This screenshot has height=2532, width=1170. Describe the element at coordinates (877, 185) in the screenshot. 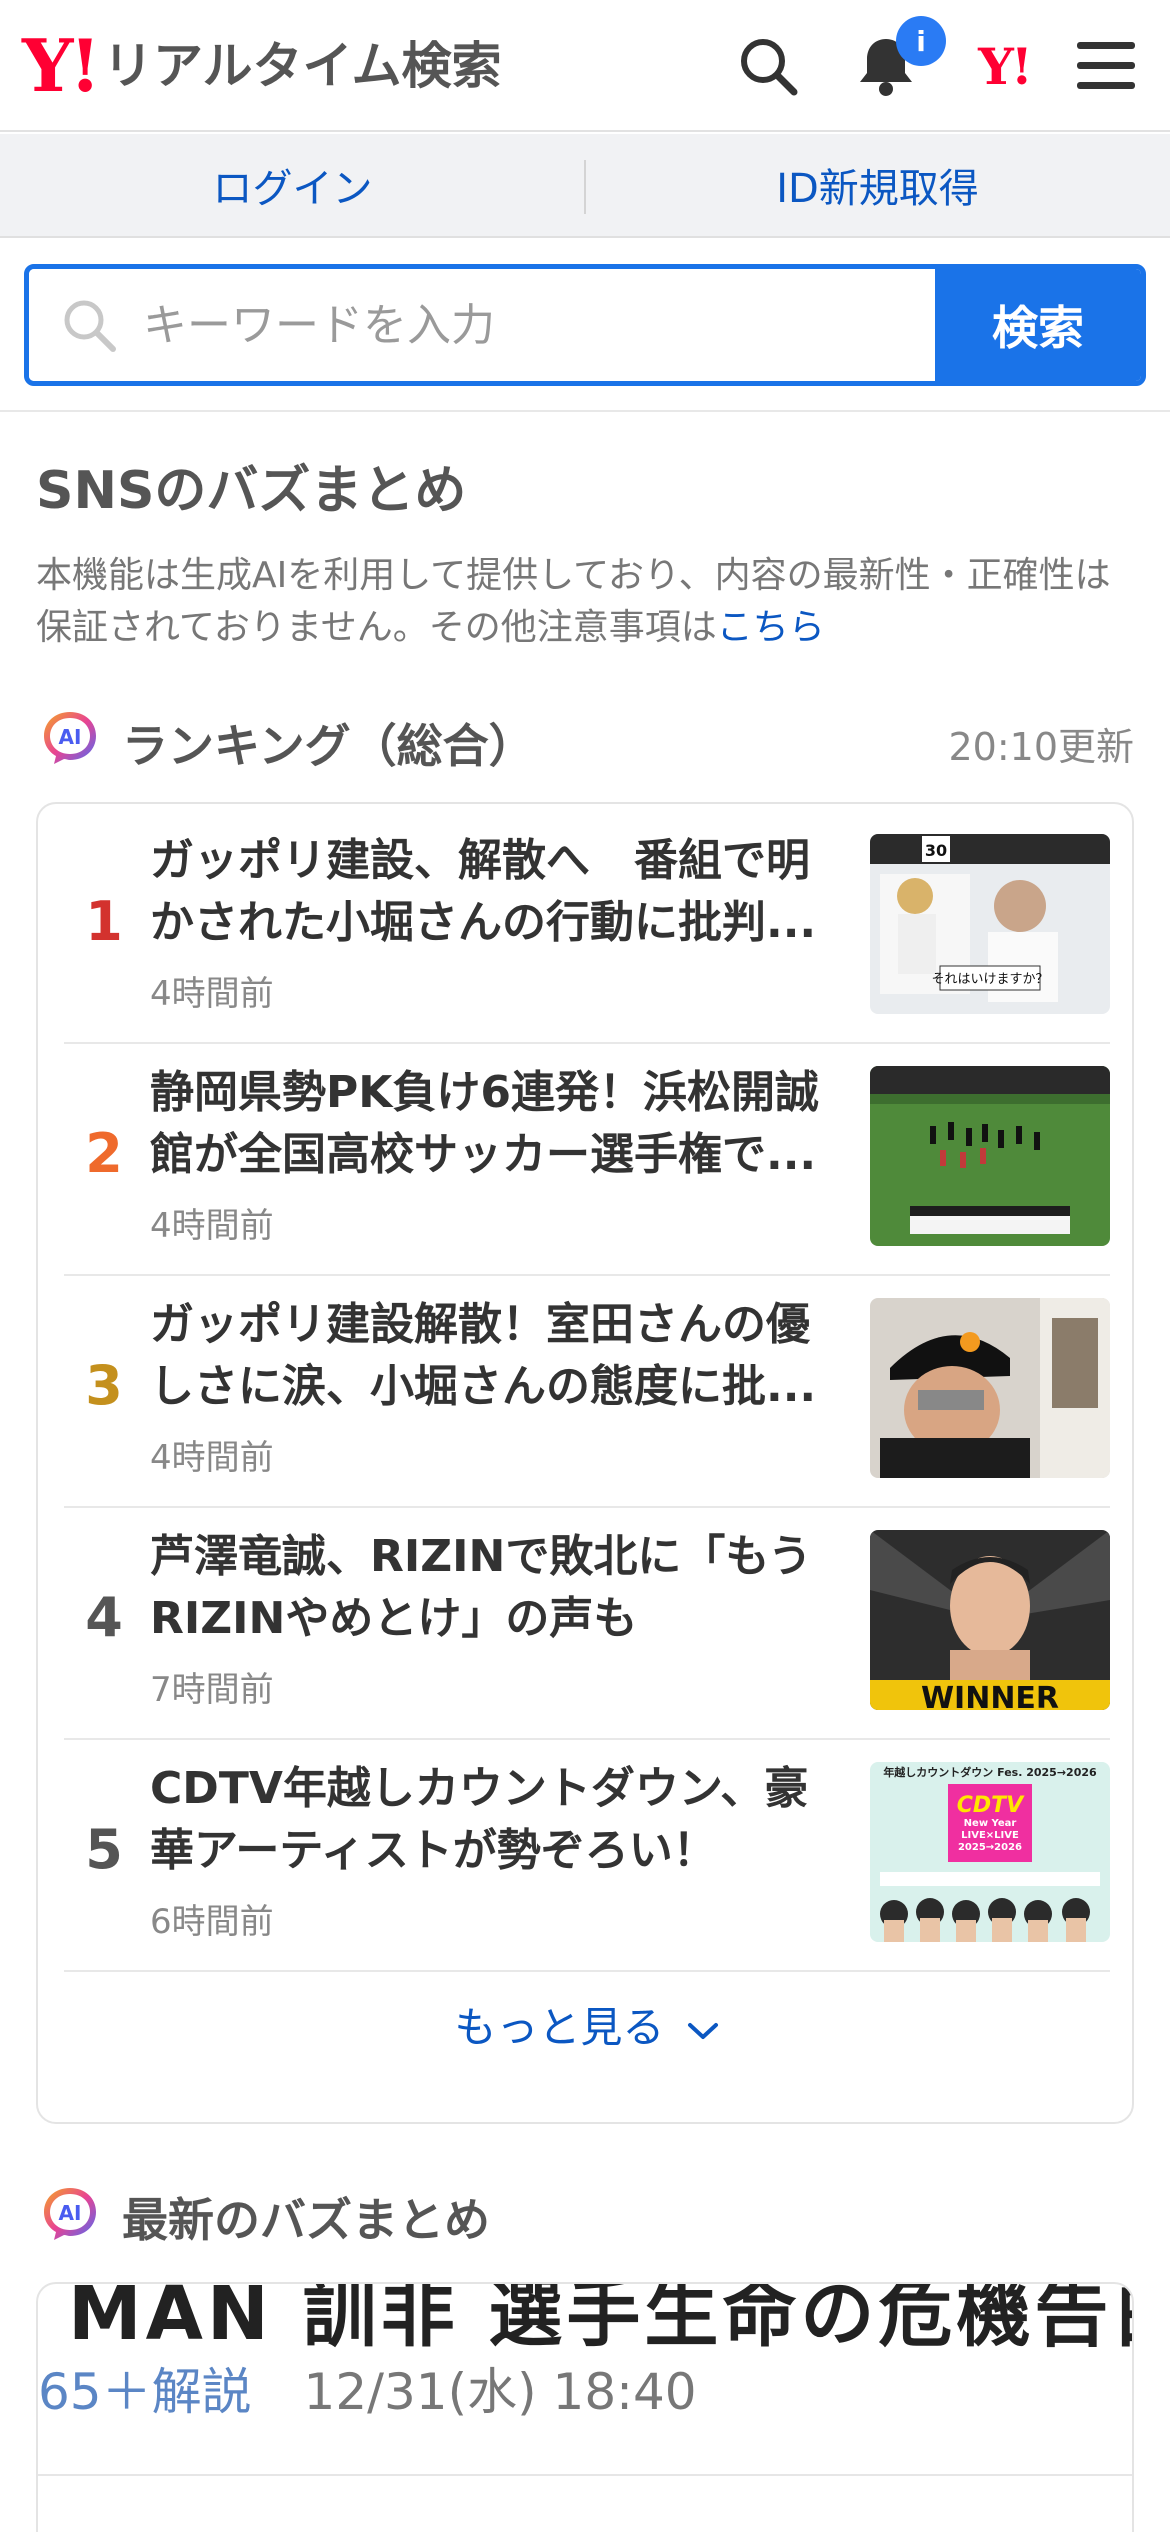

I see `register-link: ID新規取得` at that location.